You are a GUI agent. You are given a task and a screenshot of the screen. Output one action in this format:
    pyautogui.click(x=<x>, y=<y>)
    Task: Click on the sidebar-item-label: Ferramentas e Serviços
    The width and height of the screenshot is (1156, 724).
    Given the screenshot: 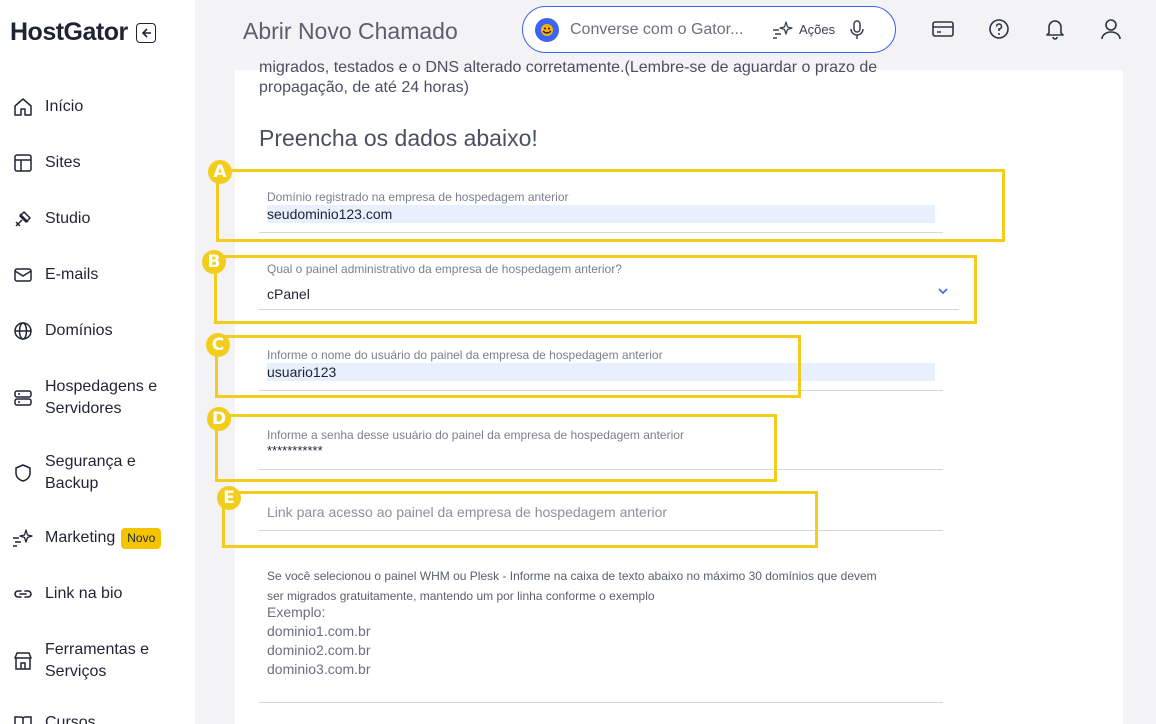 What is the action you would take?
    pyautogui.click(x=97, y=660)
    